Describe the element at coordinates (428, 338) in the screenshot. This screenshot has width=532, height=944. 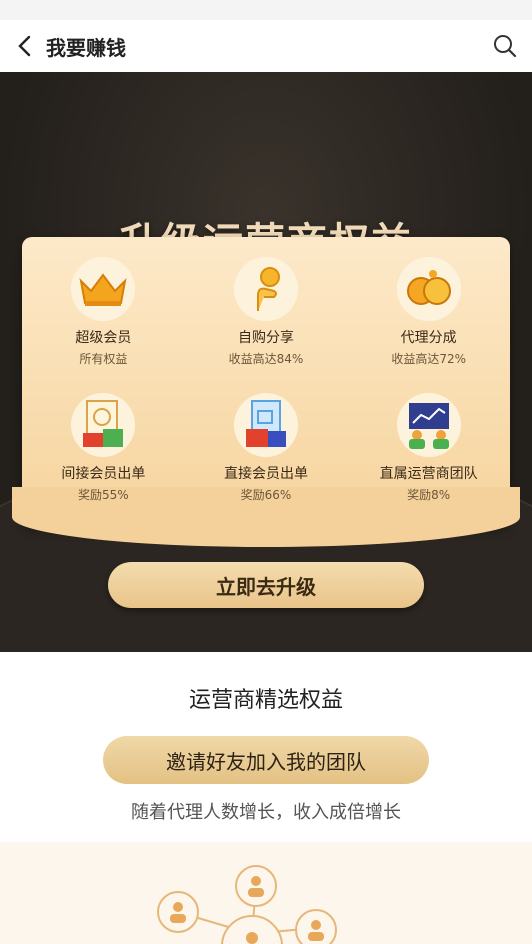
I see `benefit-name: 代理分成` at that location.